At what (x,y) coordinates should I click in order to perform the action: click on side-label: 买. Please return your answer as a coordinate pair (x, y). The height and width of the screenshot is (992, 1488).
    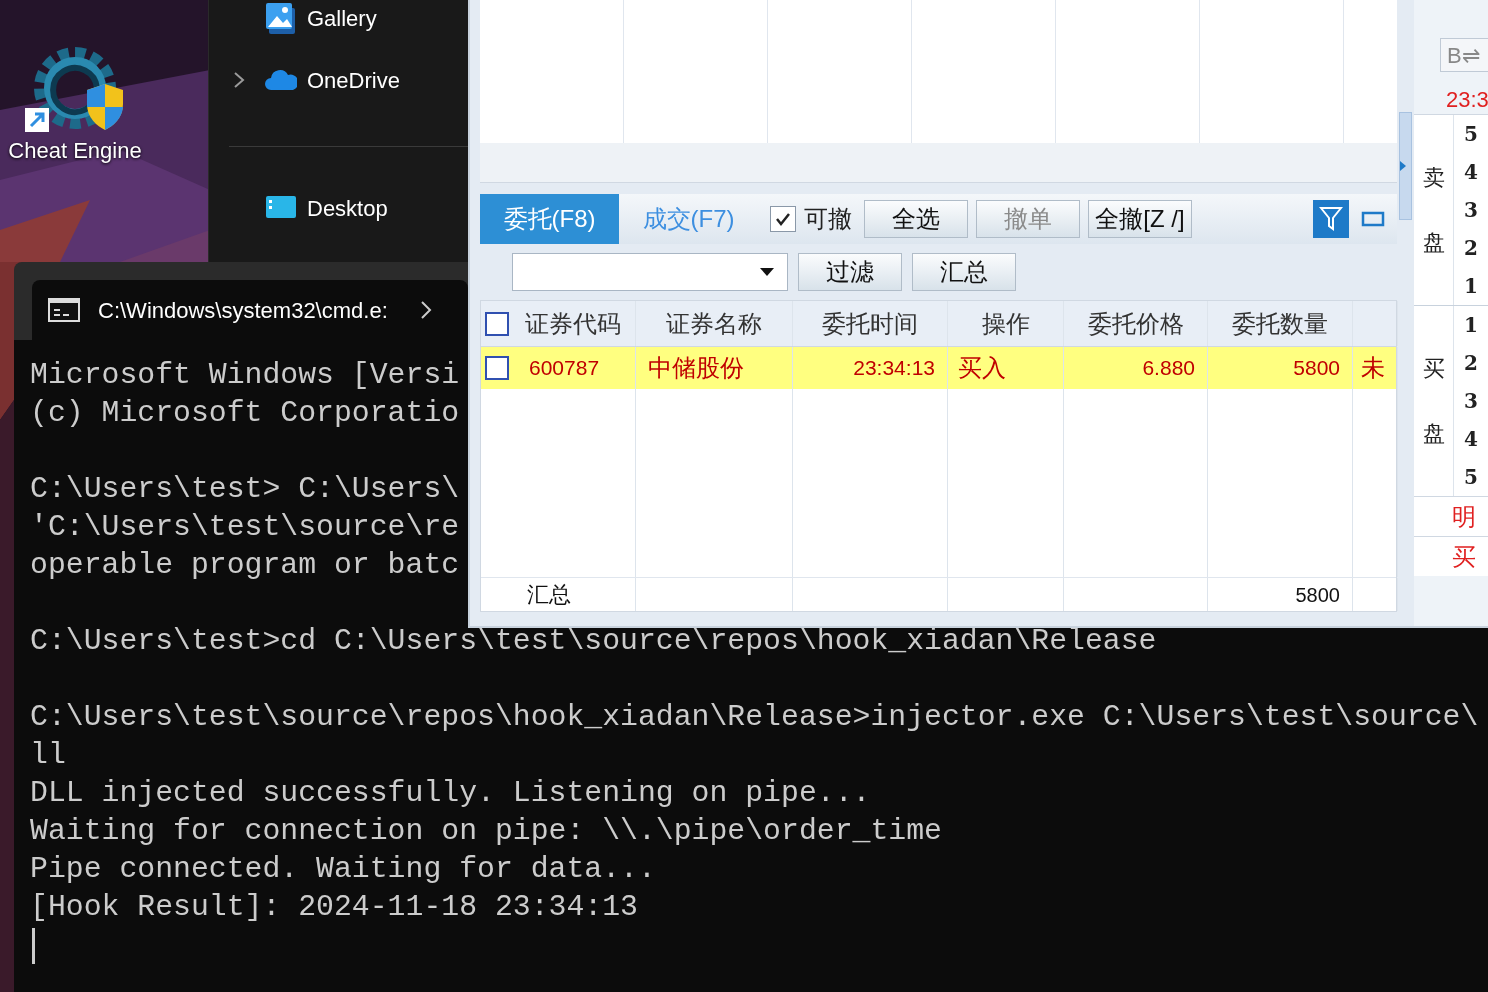
    Looking at the image, I should click on (1433, 369).